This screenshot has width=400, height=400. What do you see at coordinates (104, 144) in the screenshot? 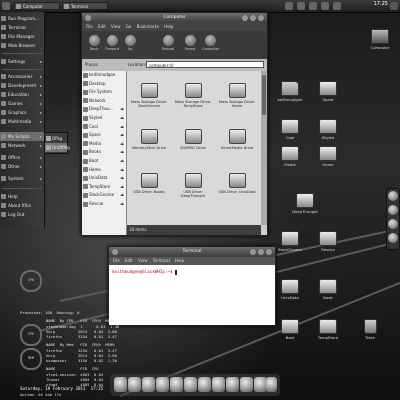
I see `sidebar-item-drive: Media ⏏` at bounding box center [104, 144].